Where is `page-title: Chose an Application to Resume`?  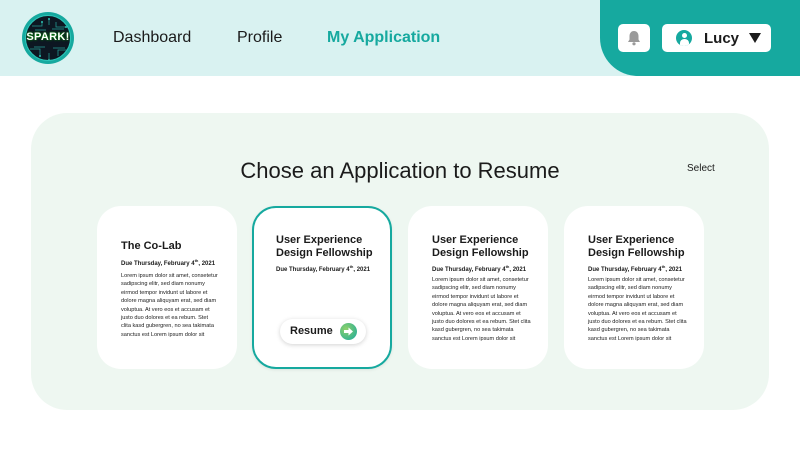 page-title: Chose an Application to Resume is located at coordinates (400, 170).